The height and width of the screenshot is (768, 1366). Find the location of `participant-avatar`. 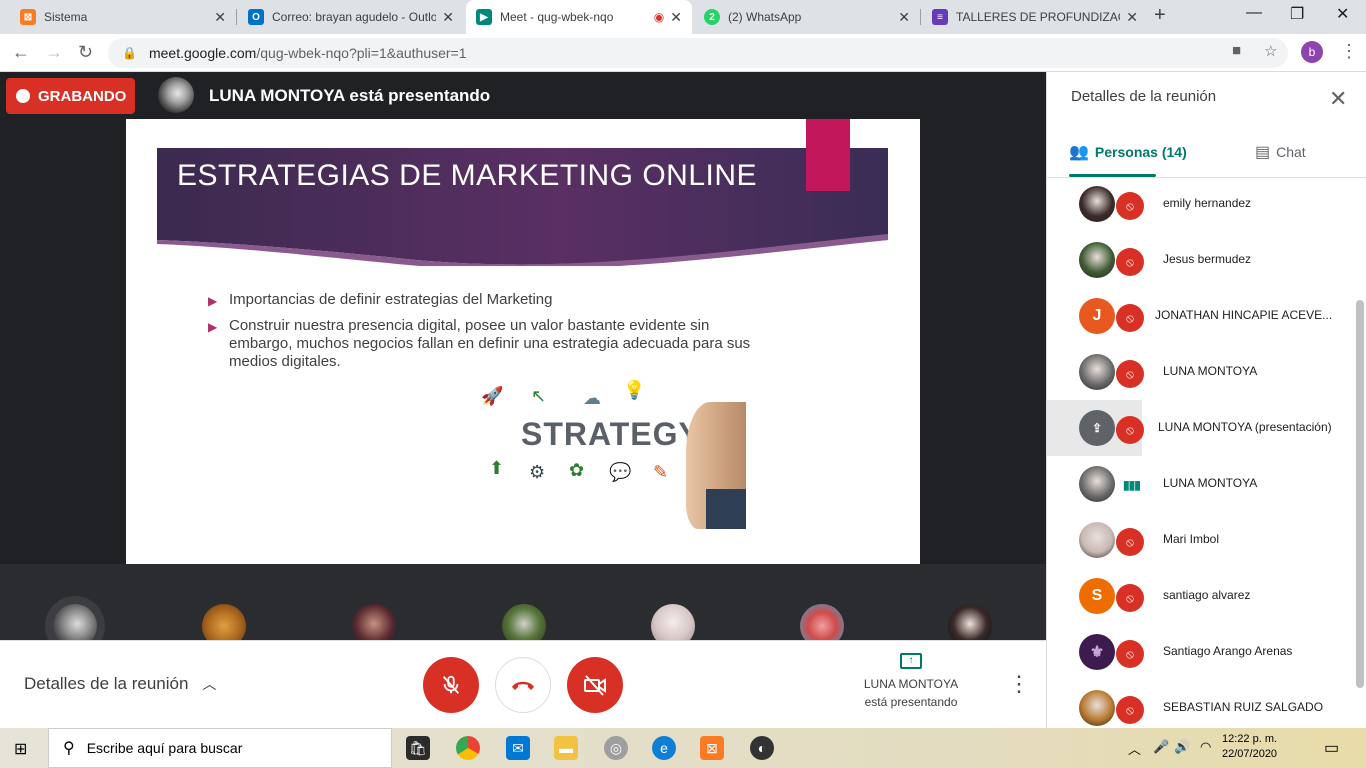

participant-avatar is located at coordinates (1097, 372).